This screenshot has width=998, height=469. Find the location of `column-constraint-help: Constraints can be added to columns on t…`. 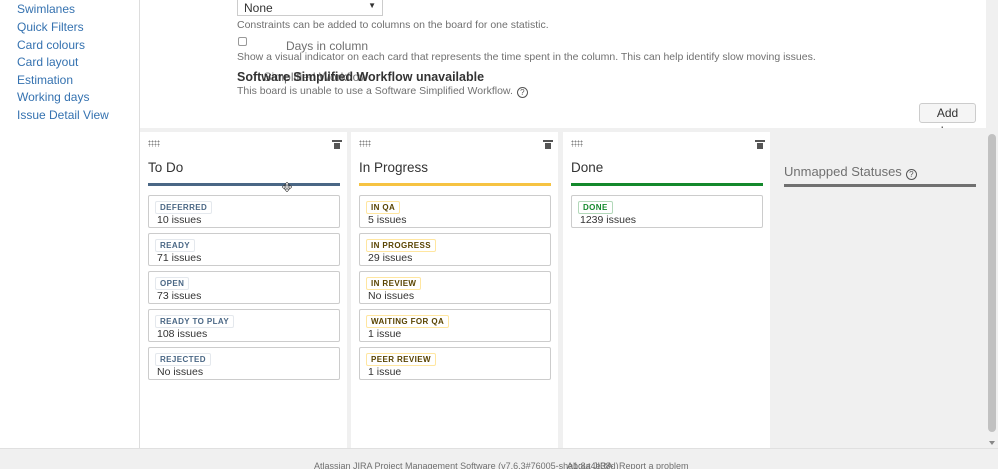

column-constraint-help: Constraints can be added to columns on t… is located at coordinates (393, 25).